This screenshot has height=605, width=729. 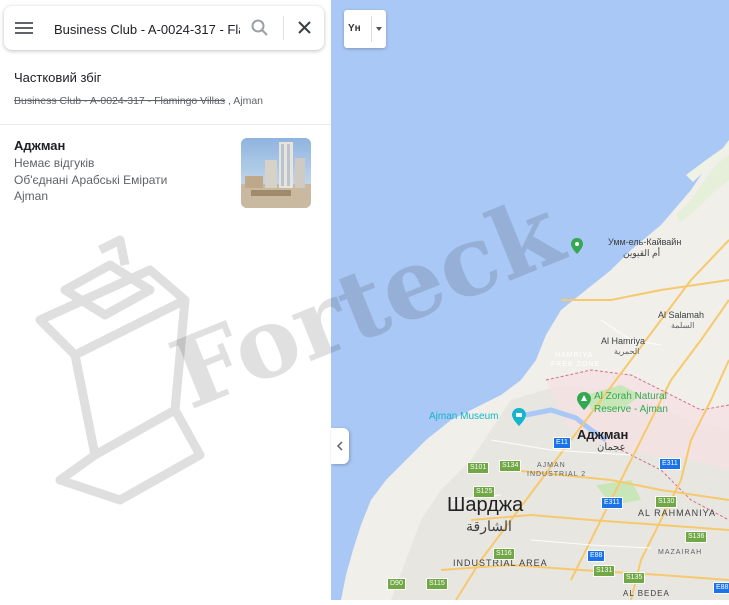 What do you see at coordinates (463, 416) in the screenshot?
I see `map-label-ajman-museum: Ajman Museum` at bounding box center [463, 416].